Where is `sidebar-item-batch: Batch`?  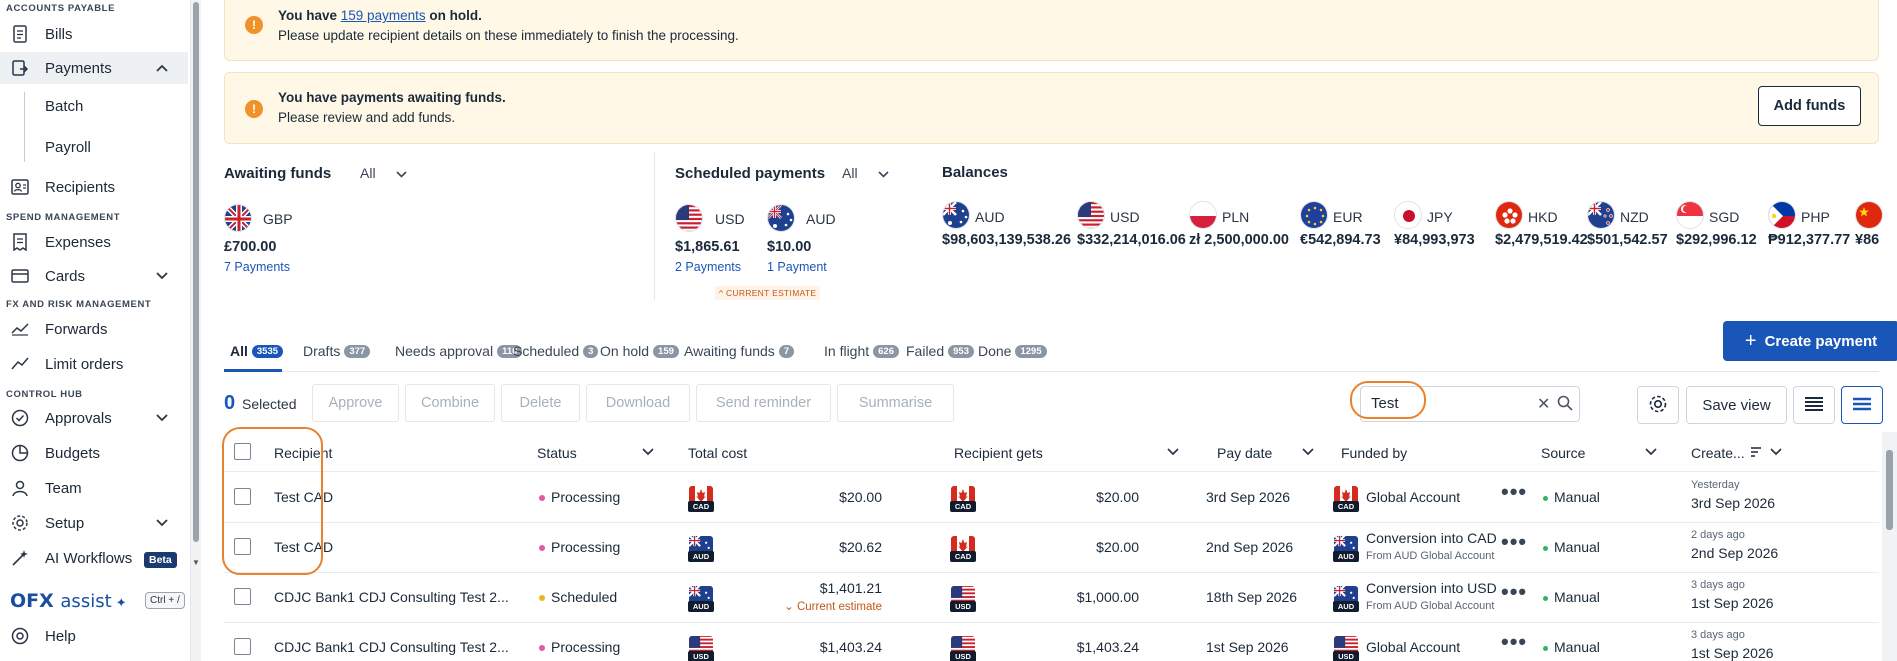 sidebar-item-batch: Batch is located at coordinates (64, 106).